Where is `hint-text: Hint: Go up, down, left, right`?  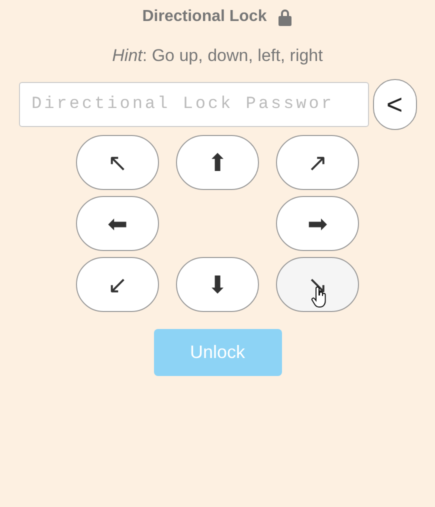 hint-text: Hint: Go up, down, left, right is located at coordinates (217, 56).